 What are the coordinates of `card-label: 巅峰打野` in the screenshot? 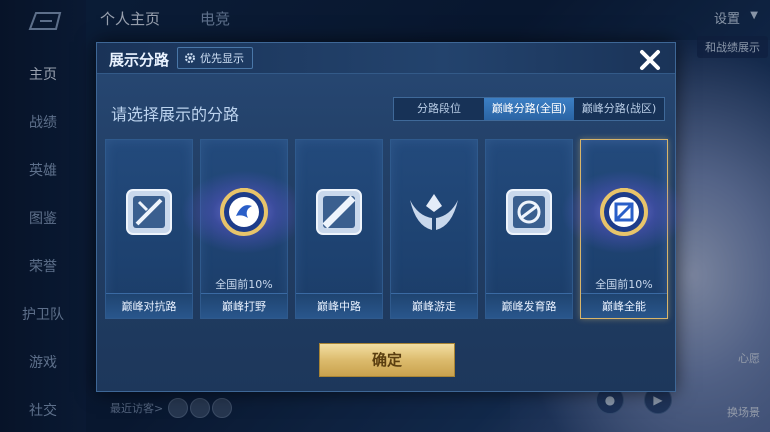 It's located at (244, 306).